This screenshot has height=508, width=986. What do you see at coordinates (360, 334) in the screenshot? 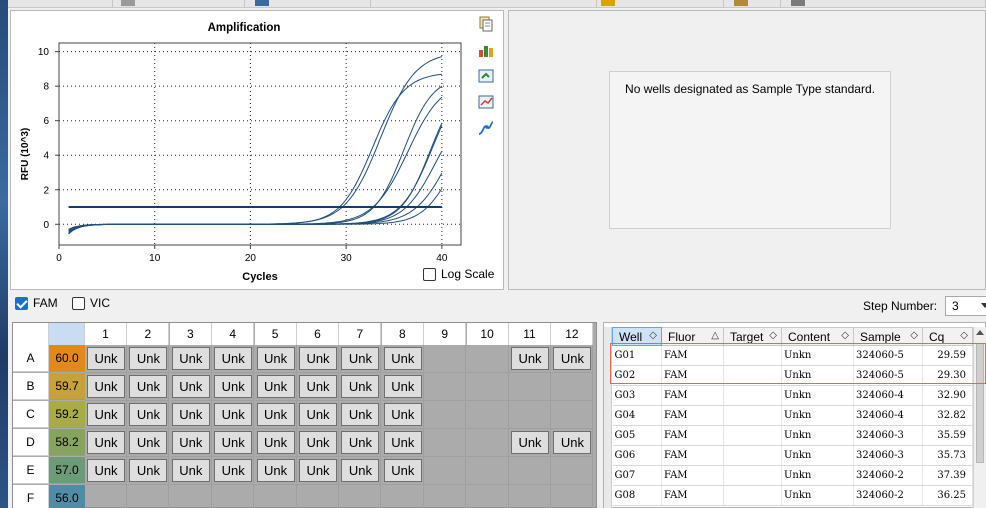
I see `plate-column-header: 7` at bounding box center [360, 334].